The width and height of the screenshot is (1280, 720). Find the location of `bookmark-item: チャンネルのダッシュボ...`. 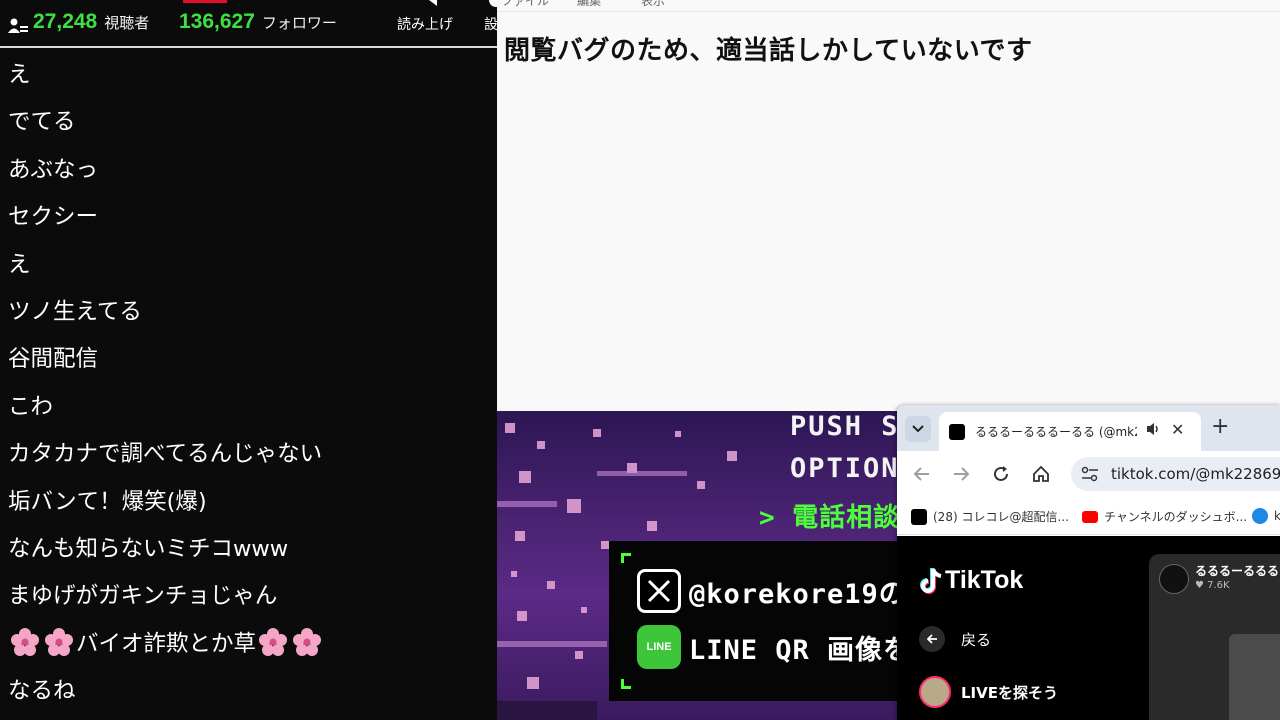

bookmark-item: チャンネルのダッシュボ... is located at coordinates (1164, 516).